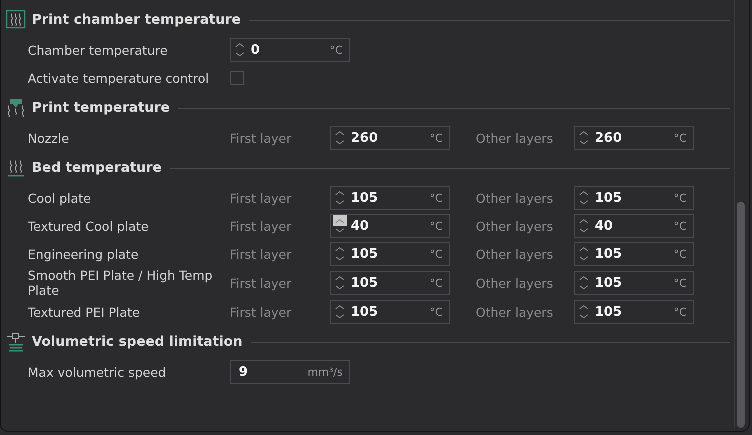  I want to click on setting-label: Chamber temperature, so click(98, 50).